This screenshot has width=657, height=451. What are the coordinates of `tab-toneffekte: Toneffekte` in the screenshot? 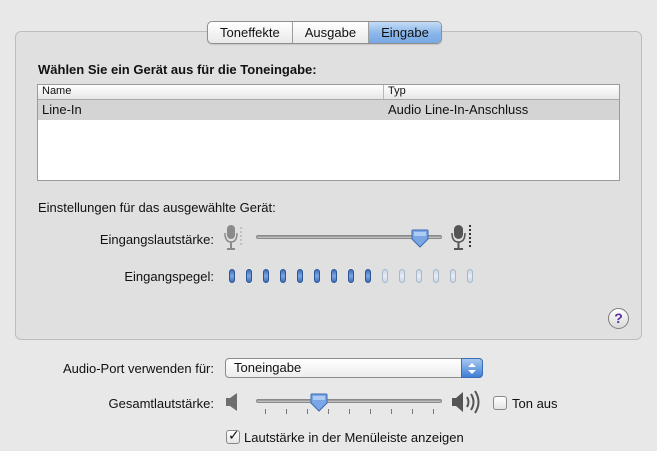 It's located at (250, 32).